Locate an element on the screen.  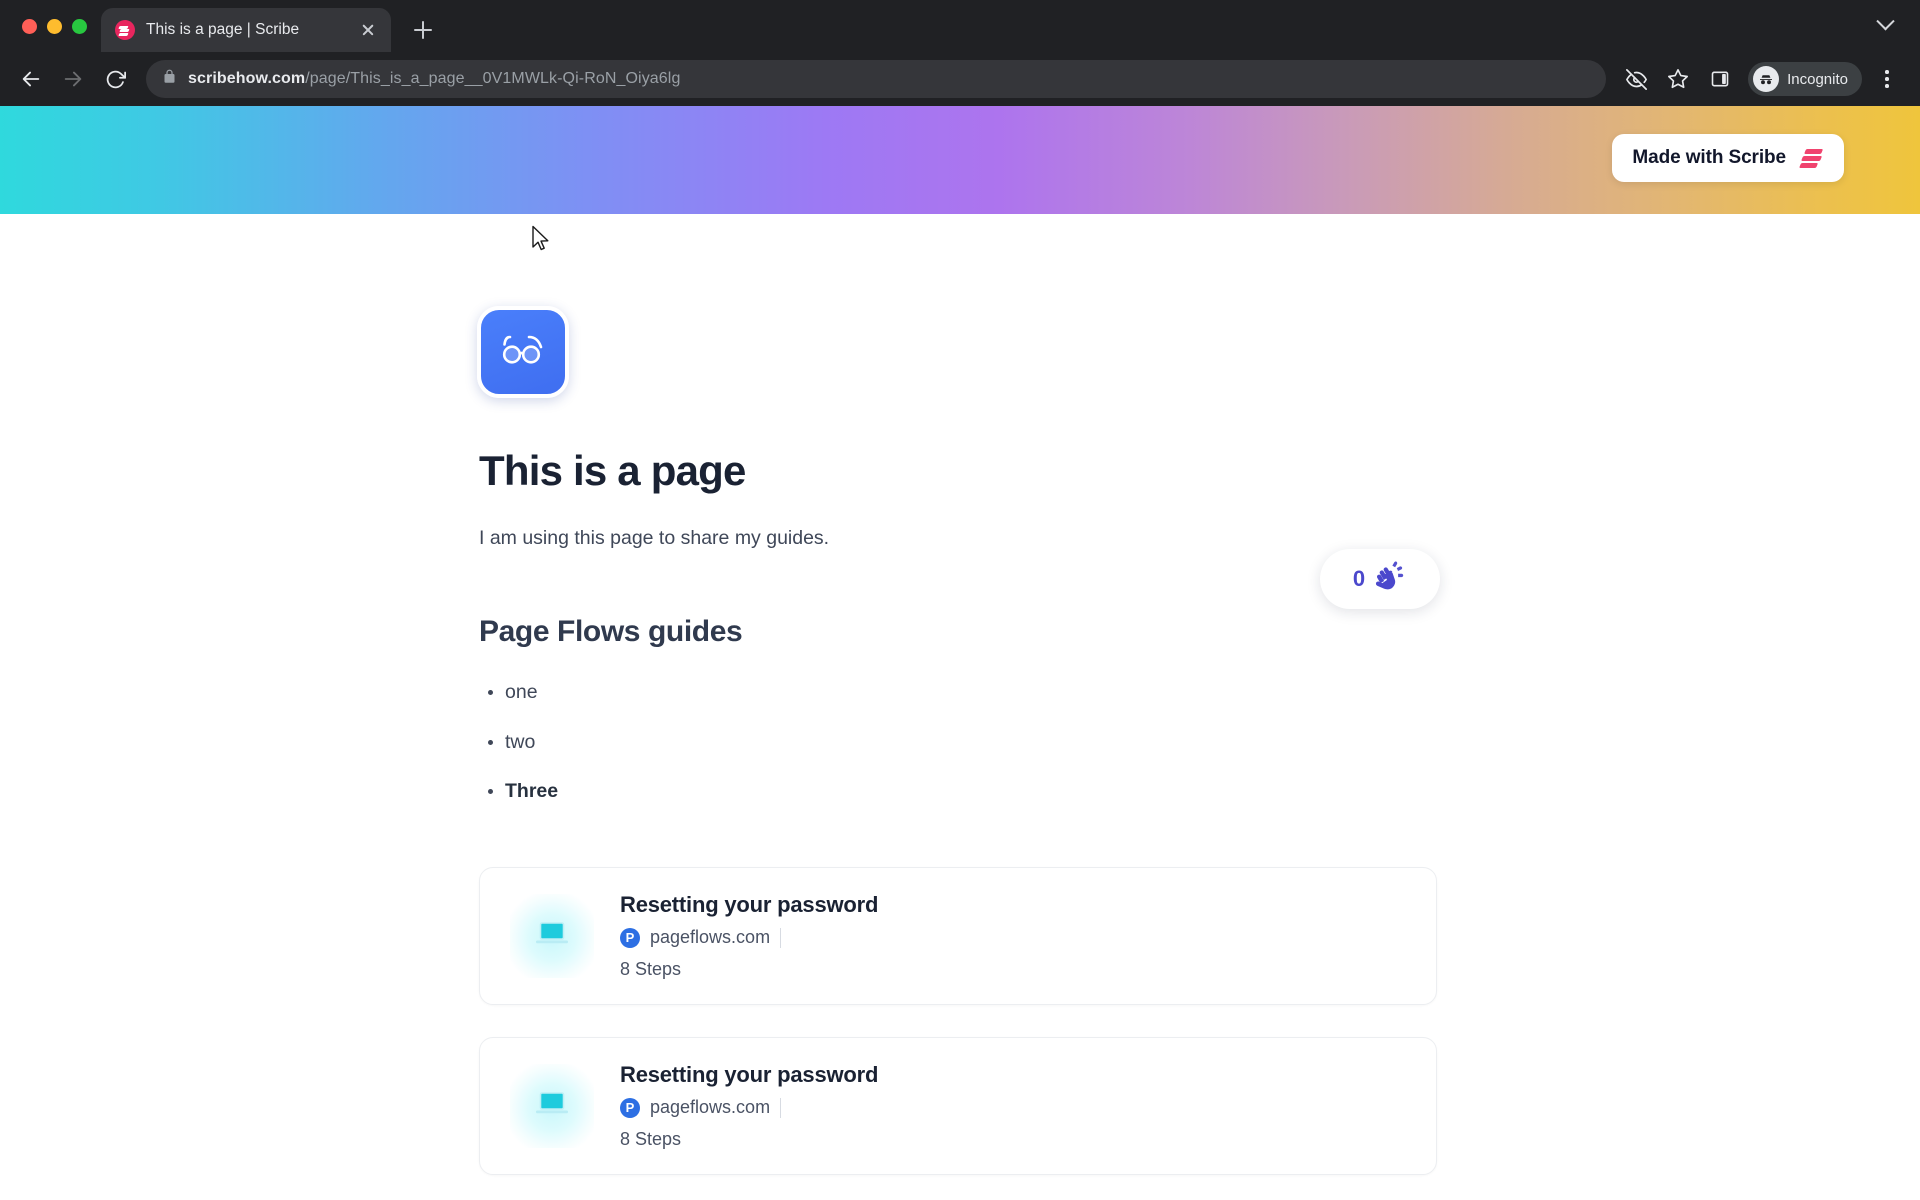
profile-incognito-pill: Incognito is located at coordinates (1805, 79).